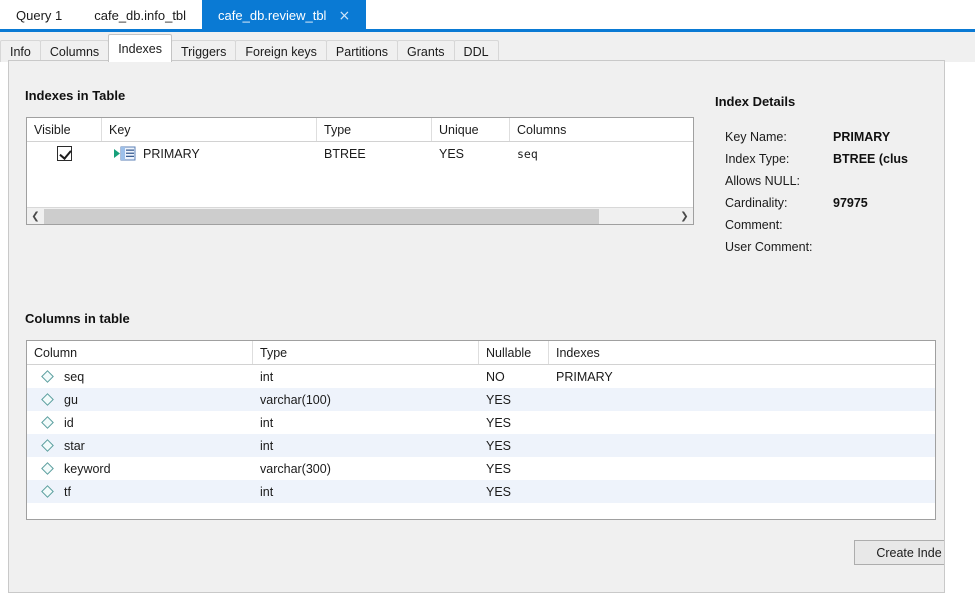  I want to click on index-visible-cell, so click(64, 153).